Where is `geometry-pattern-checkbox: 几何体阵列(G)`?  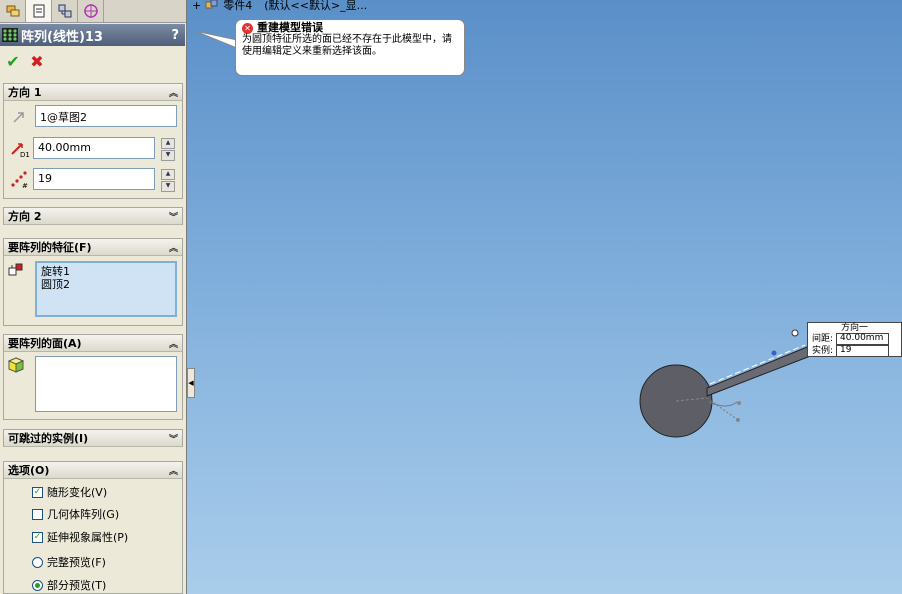
geometry-pattern-checkbox: 几何体阵列(G) is located at coordinates (75, 514).